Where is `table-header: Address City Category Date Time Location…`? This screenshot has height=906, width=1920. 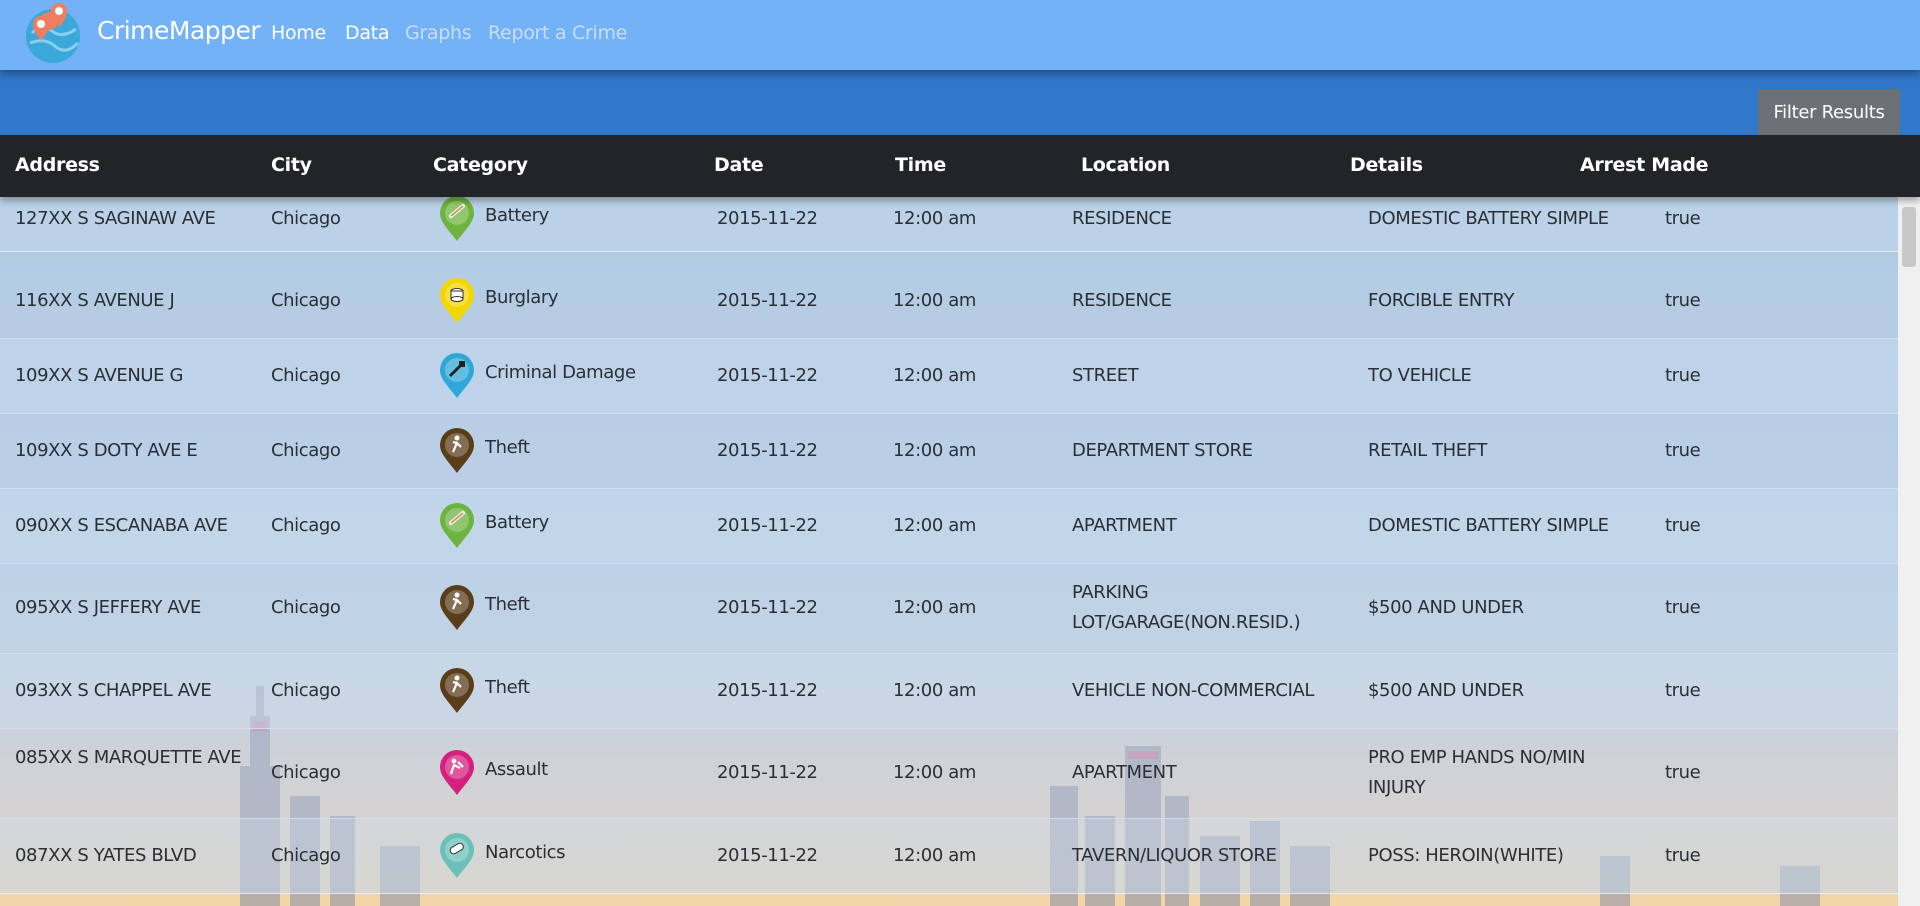
table-header: Address City Category Date Time Location… is located at coordinates (960, 166).